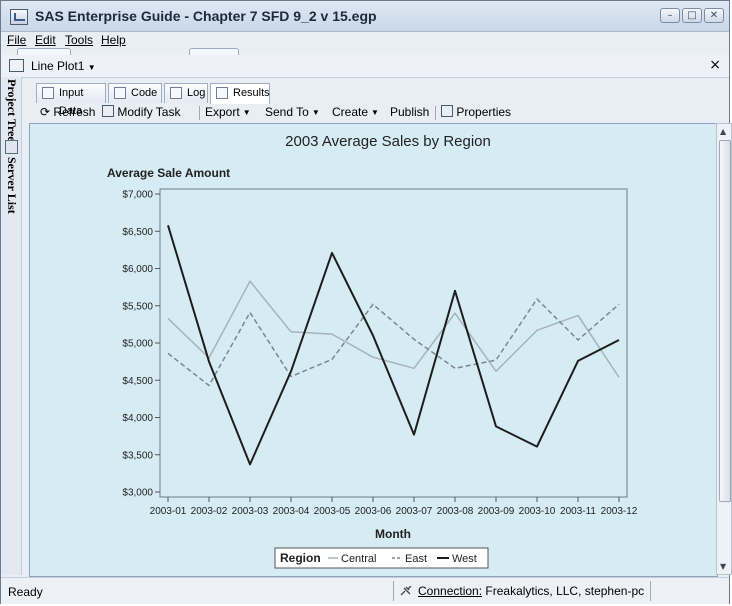  Describe the element at coordinates (222, 93) in the screenshot. I see `results-icon` at that location.